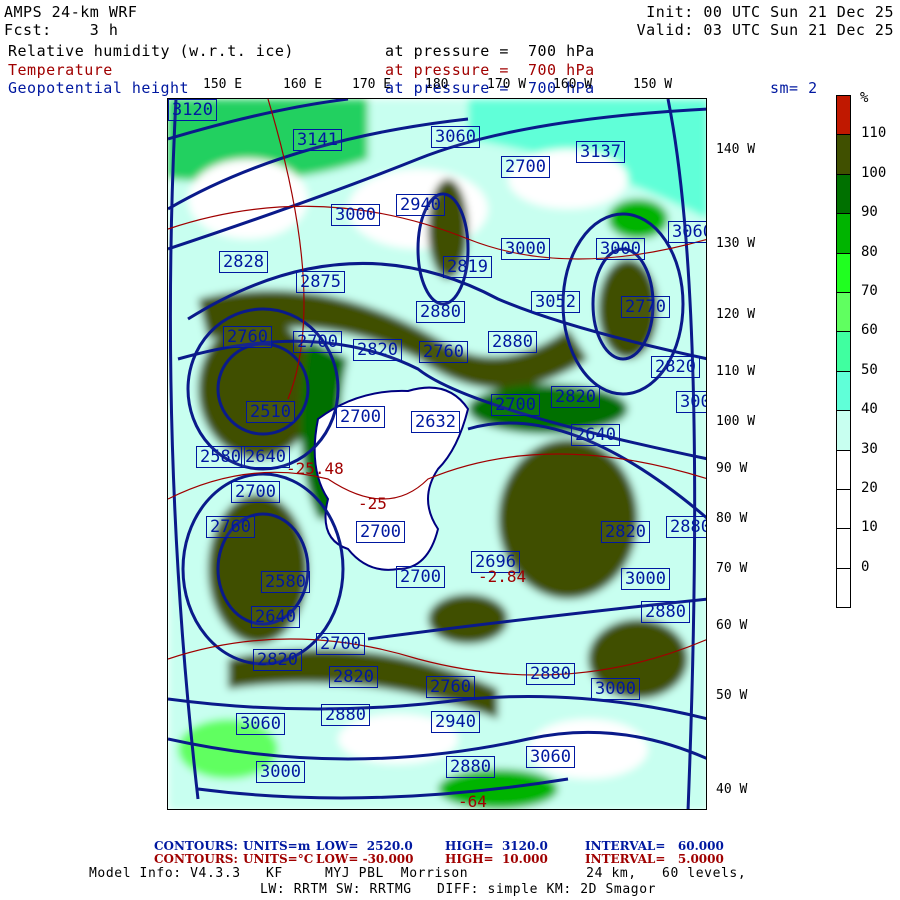 This screenshot has width=900, height=900. What do you see at coordinates (865, 566) in the screenshot?
I see `colorbar-label: 0` at bounding box center [865, 566].